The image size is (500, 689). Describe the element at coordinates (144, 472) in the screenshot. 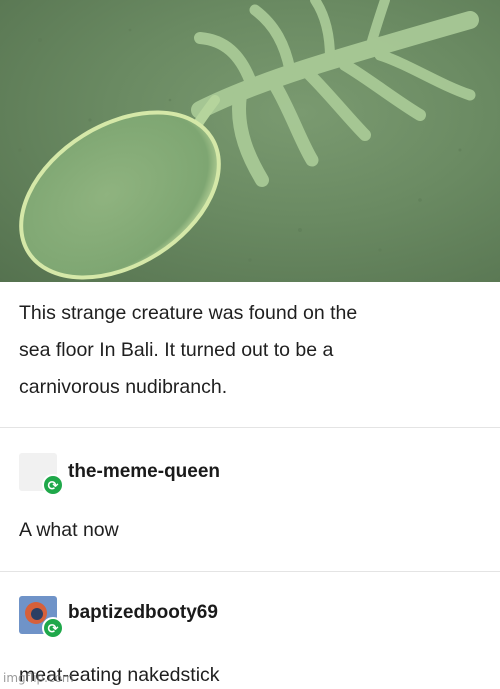

I see `reblog-username: the-meme-queen` at that location.